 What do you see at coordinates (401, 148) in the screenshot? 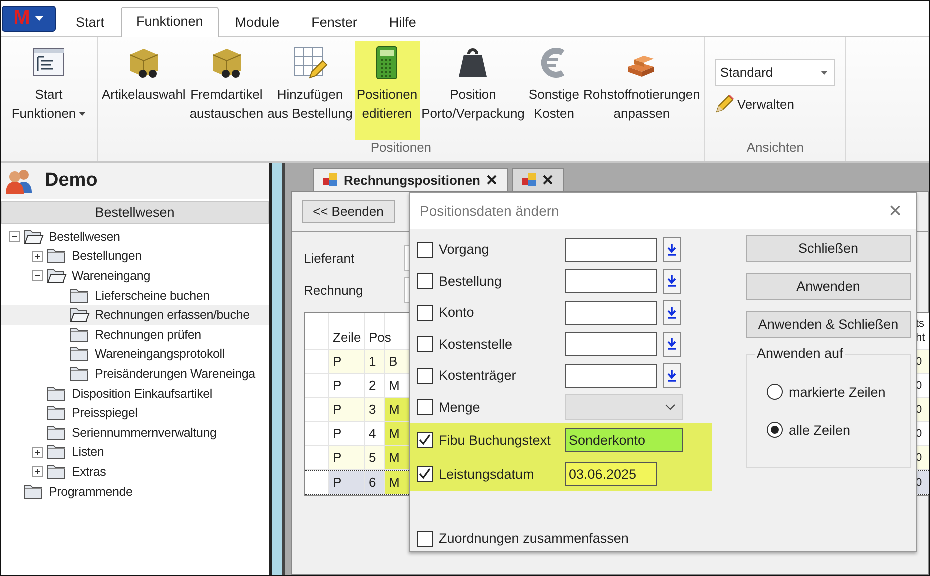
I see `group-label: Positionen` at bounding box center [401, 148].